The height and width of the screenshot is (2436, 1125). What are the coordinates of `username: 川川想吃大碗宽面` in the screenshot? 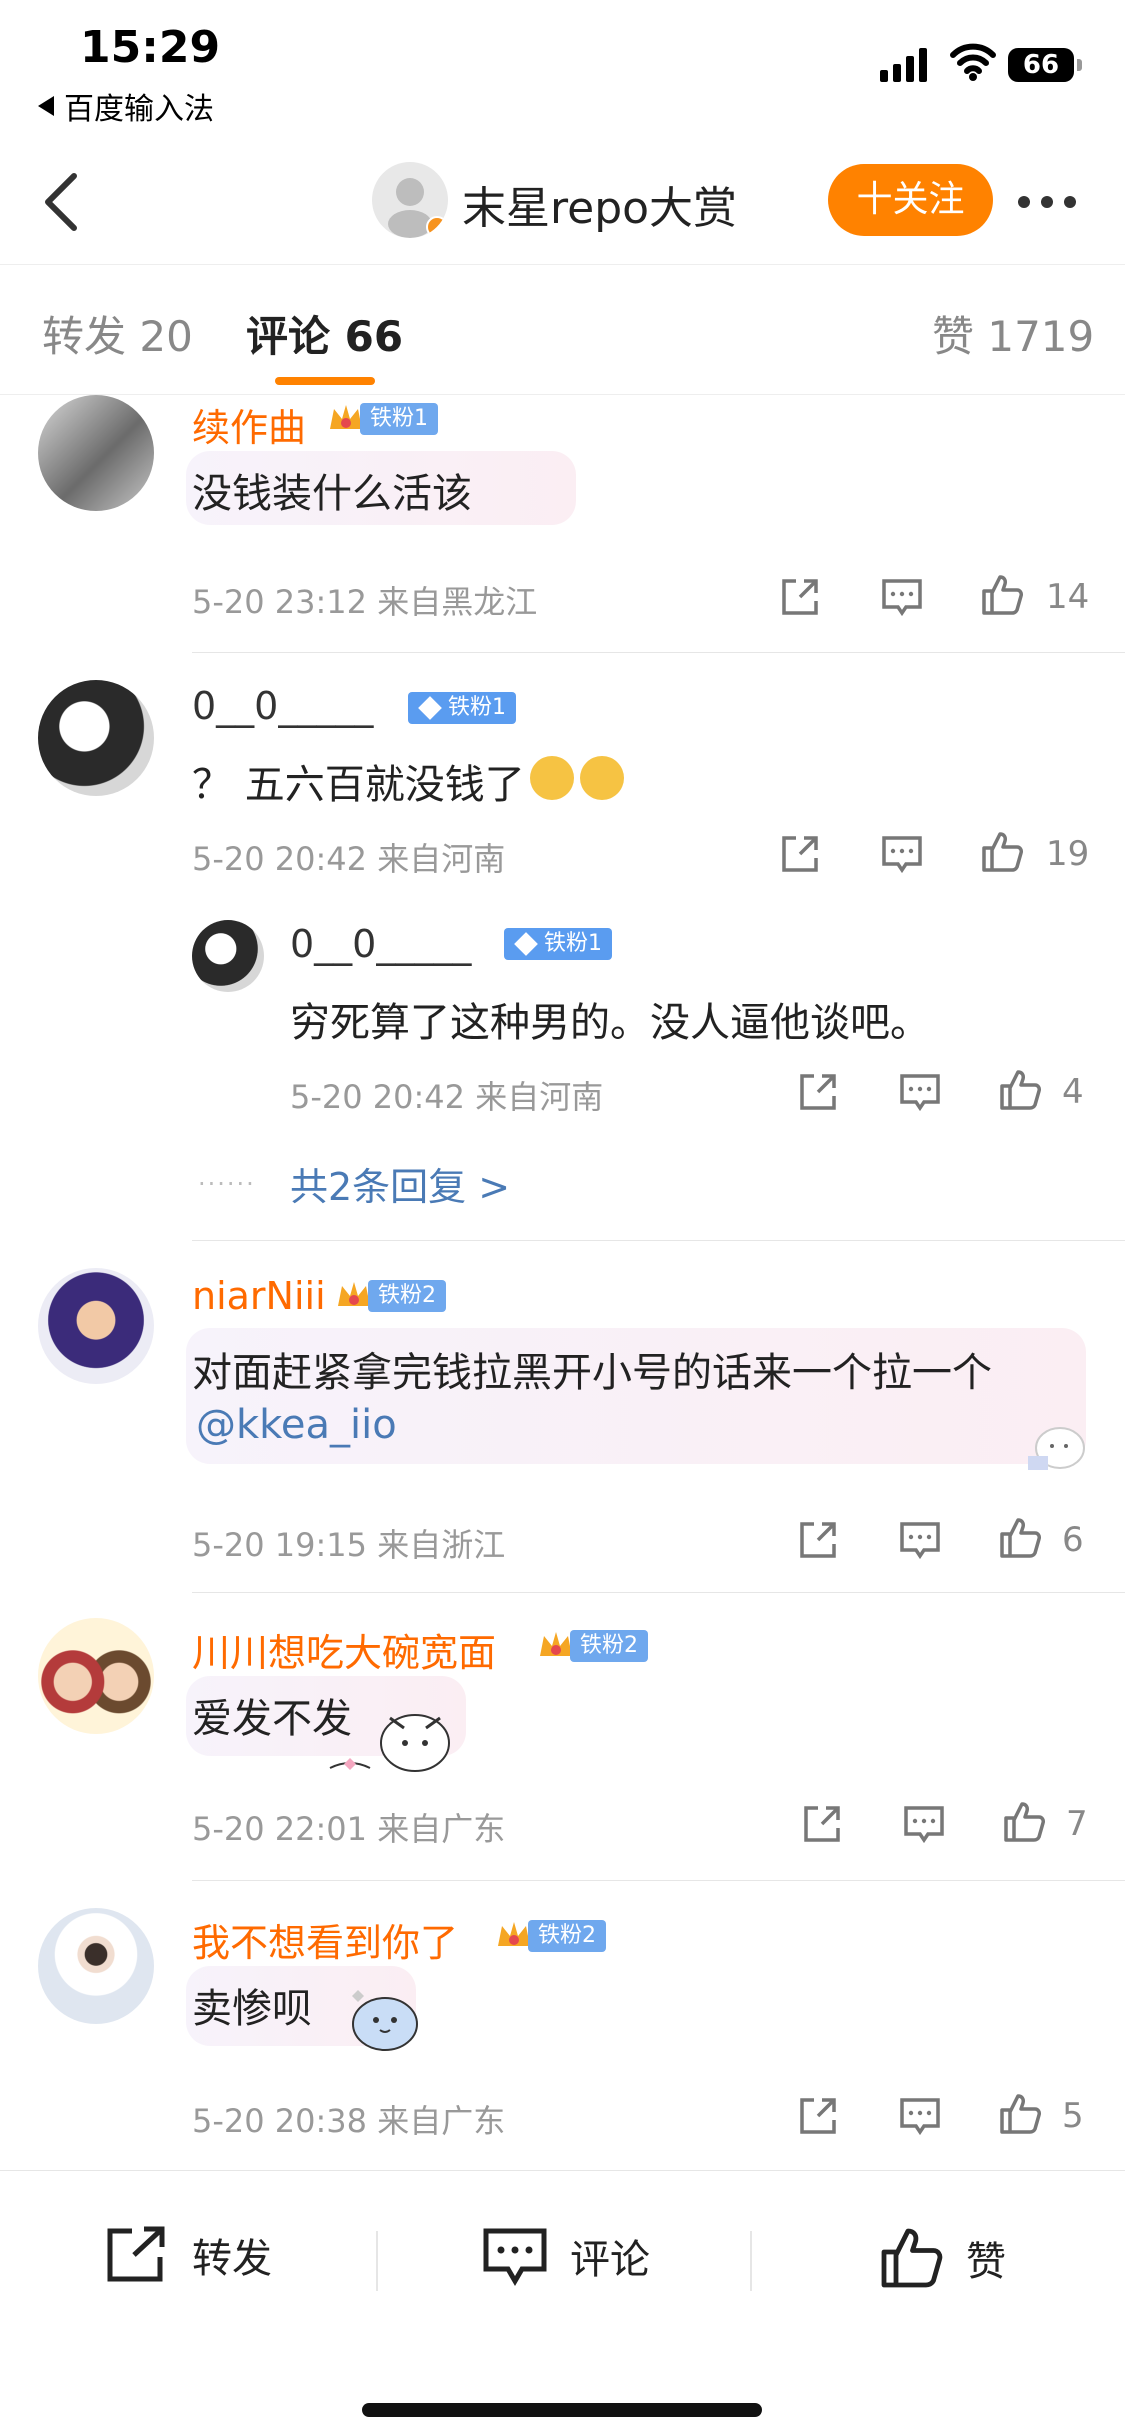 It's located at (344, 1649).